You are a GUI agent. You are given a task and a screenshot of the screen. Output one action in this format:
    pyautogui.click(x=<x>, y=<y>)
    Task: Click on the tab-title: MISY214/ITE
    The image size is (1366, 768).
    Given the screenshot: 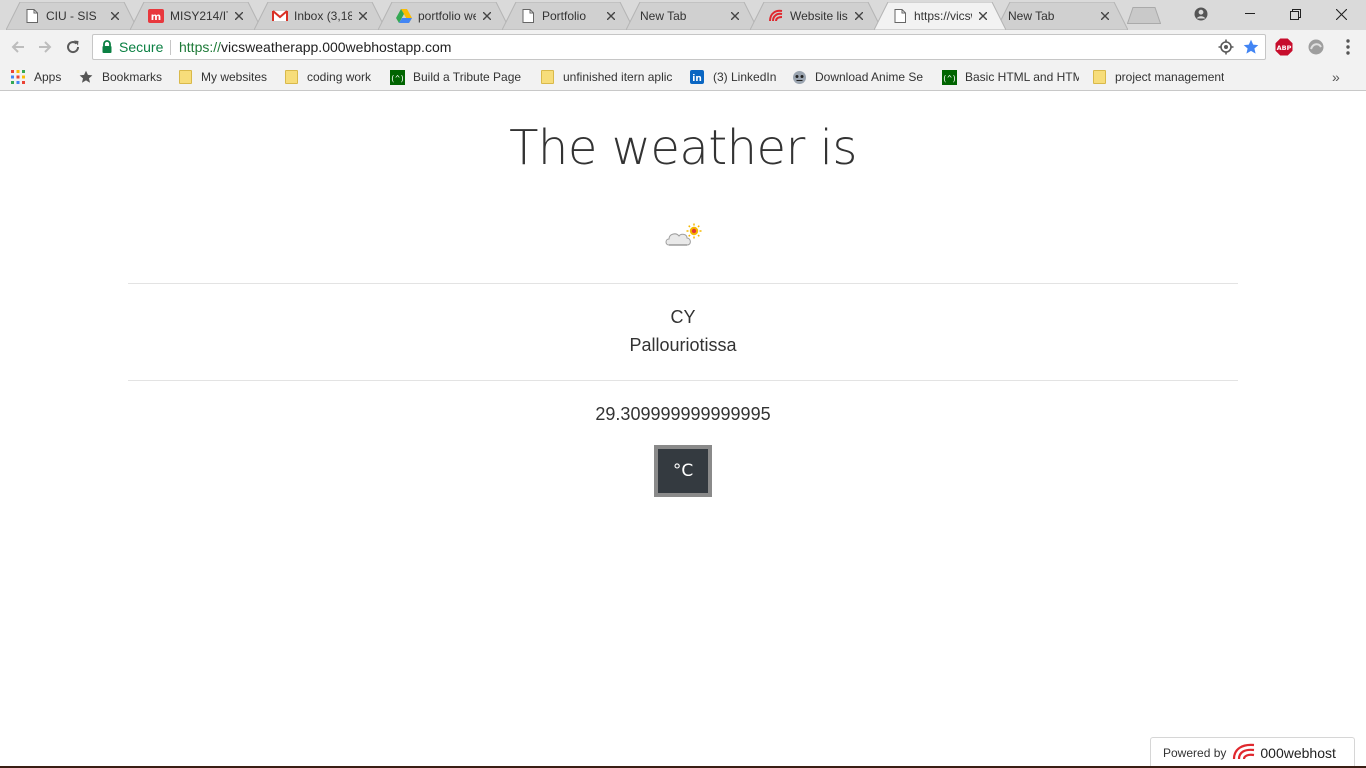 What is the action you would take?
    pyautogui.click(x=199, y=16)
    